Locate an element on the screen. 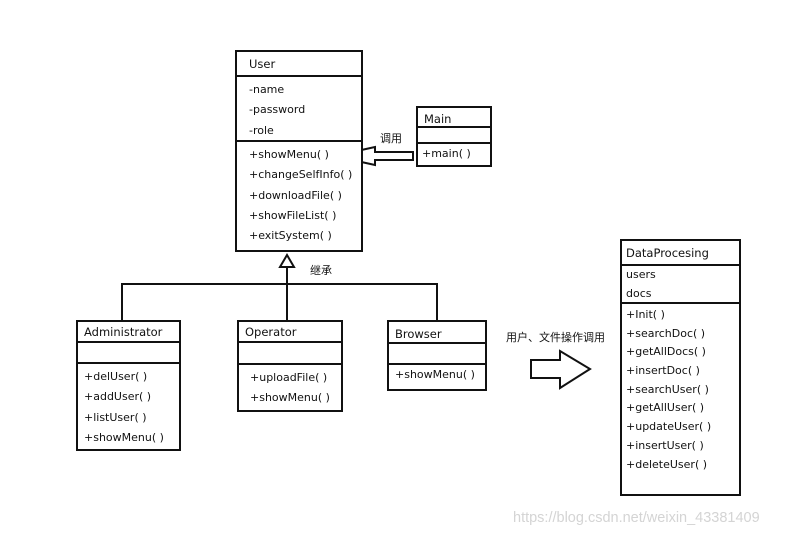 The height and width of the screenshot is (538, 794). method: +Init( ) is located at coordinates (645, 314).